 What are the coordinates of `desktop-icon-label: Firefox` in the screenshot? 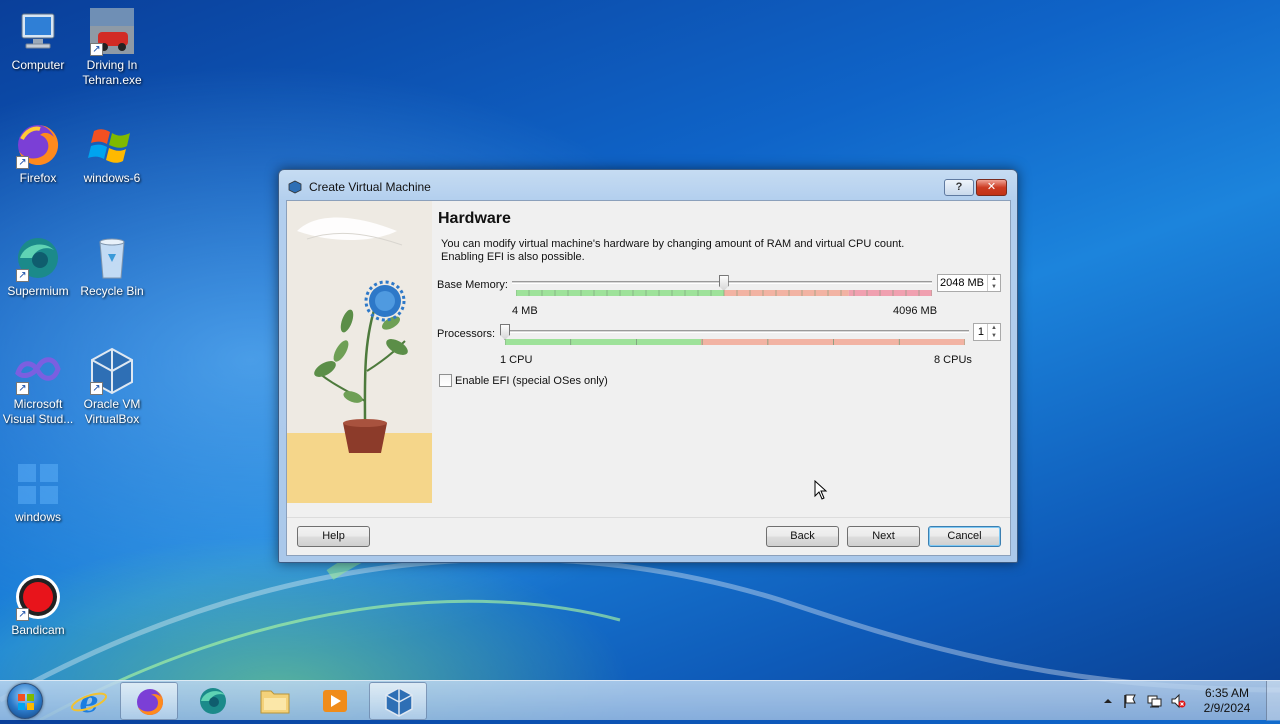 It's located at (38, 178).